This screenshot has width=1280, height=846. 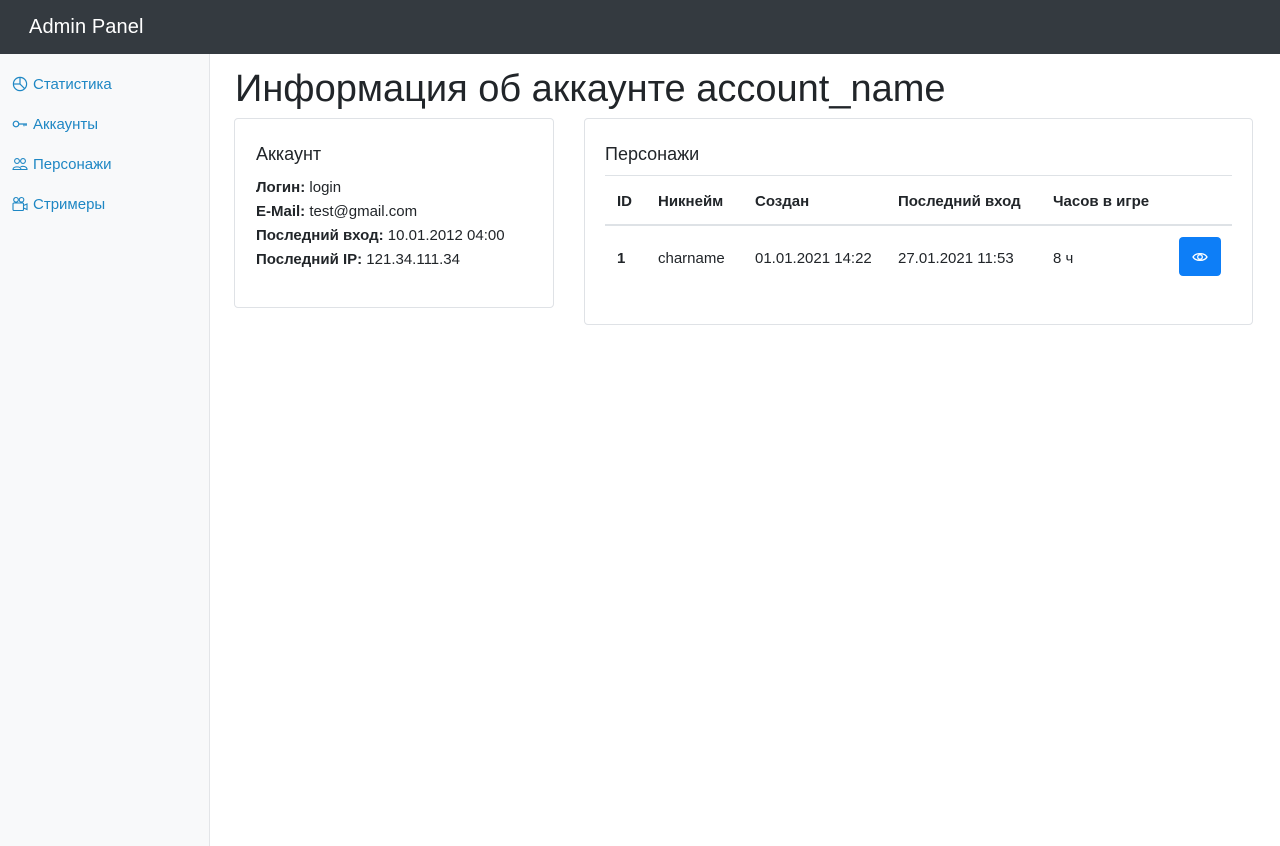 What do you see at coordinates (72, 164) in the screenshot?
I see `sidebar-item-label: Персонажи` at bounding box center [72, 164].